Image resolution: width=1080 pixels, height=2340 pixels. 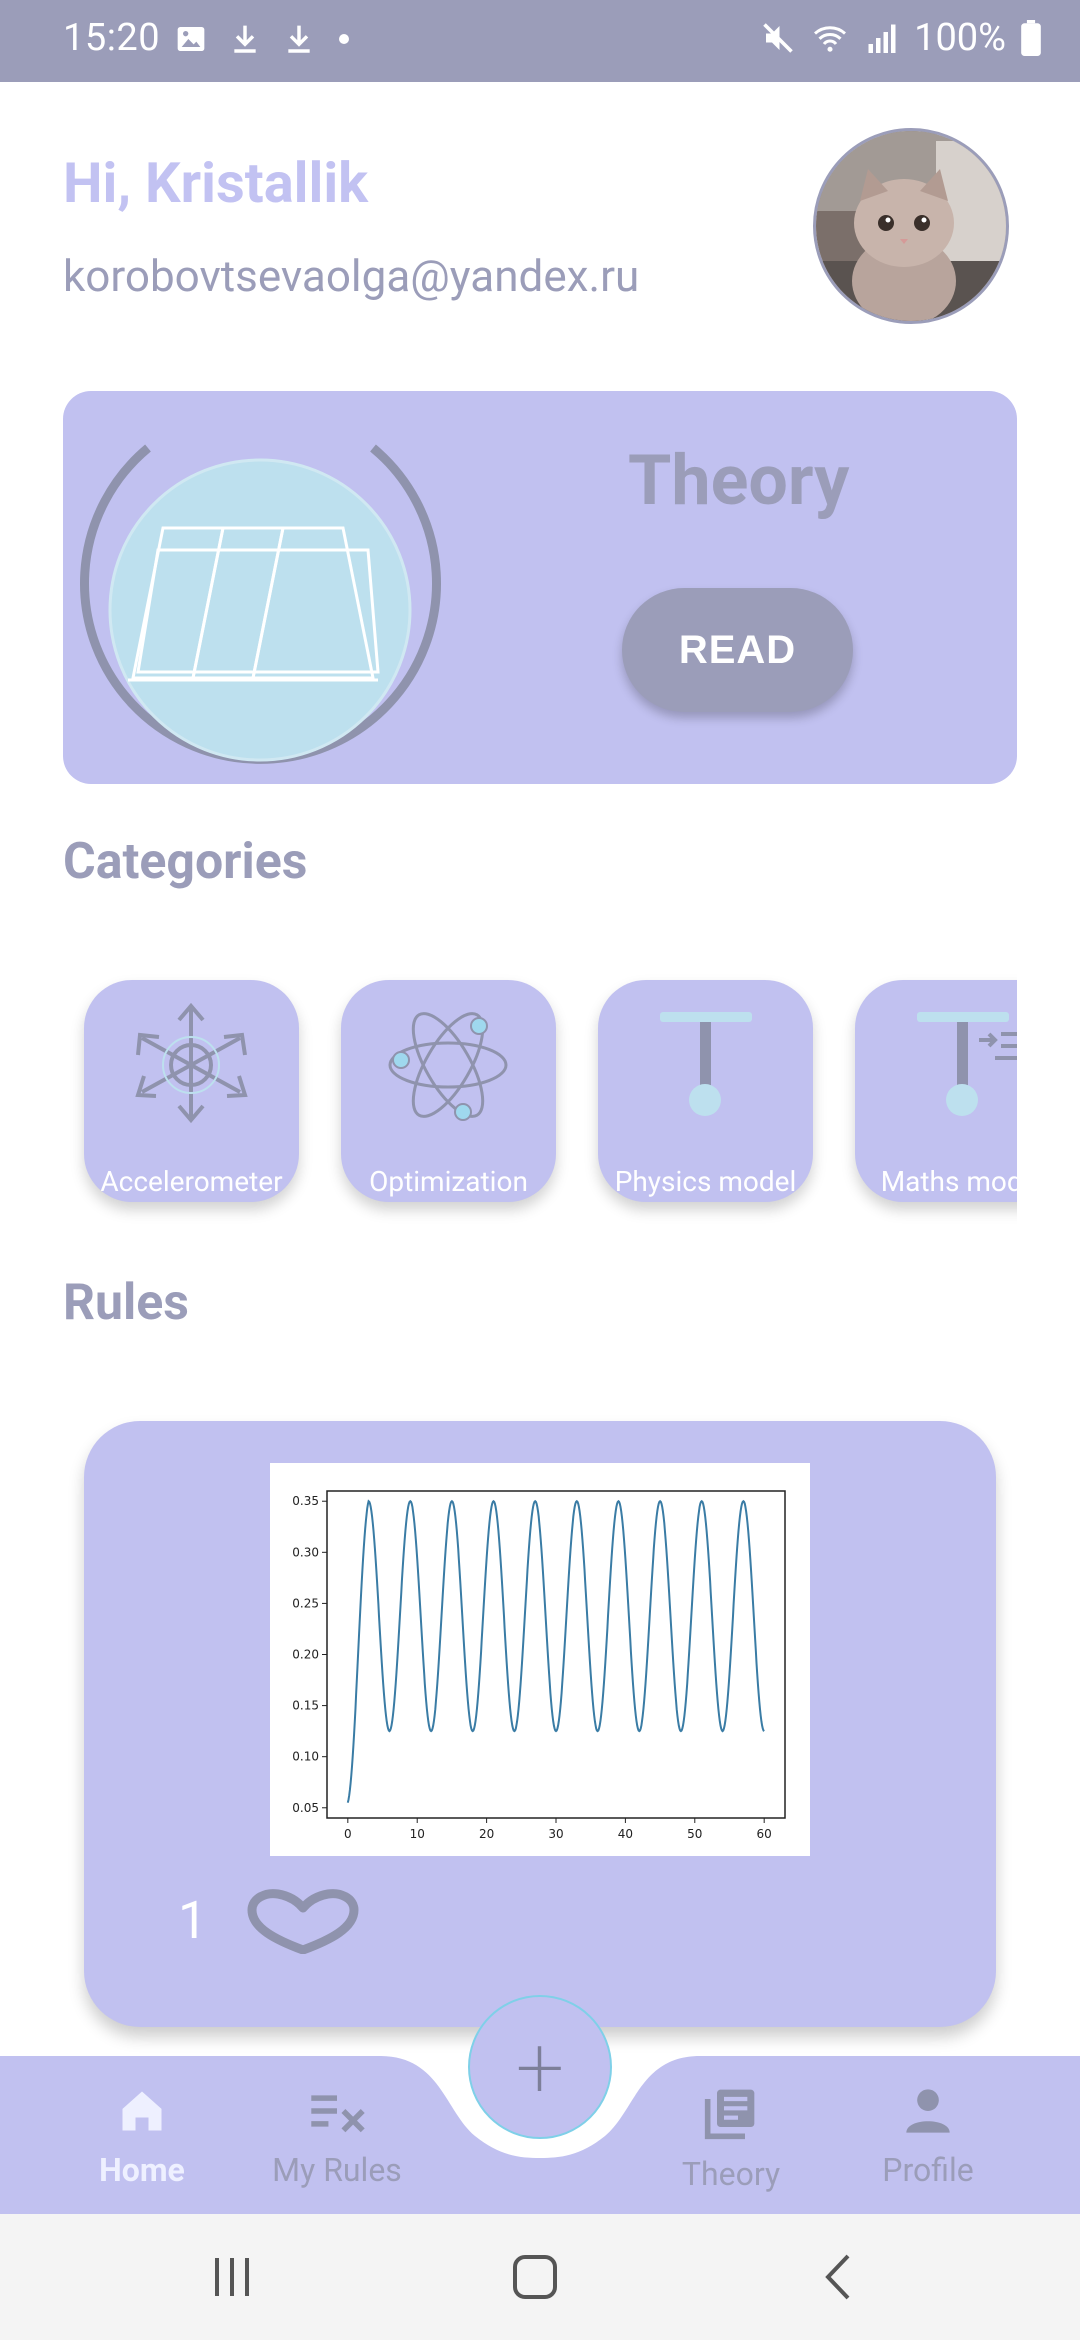 I want to click on category-accelerometer: Accelerometer, so click(x=191, y=1091).